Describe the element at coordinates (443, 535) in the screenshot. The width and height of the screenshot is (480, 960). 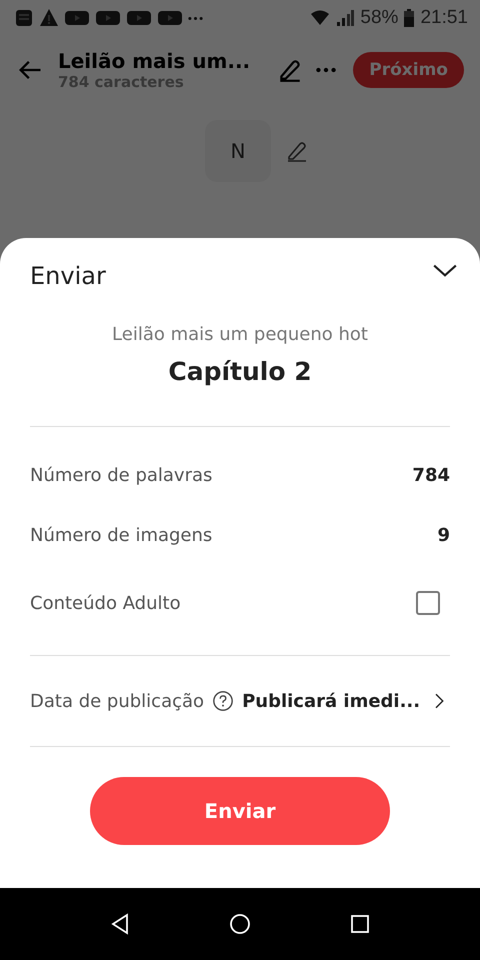
I see `row-value: 9` at that location.